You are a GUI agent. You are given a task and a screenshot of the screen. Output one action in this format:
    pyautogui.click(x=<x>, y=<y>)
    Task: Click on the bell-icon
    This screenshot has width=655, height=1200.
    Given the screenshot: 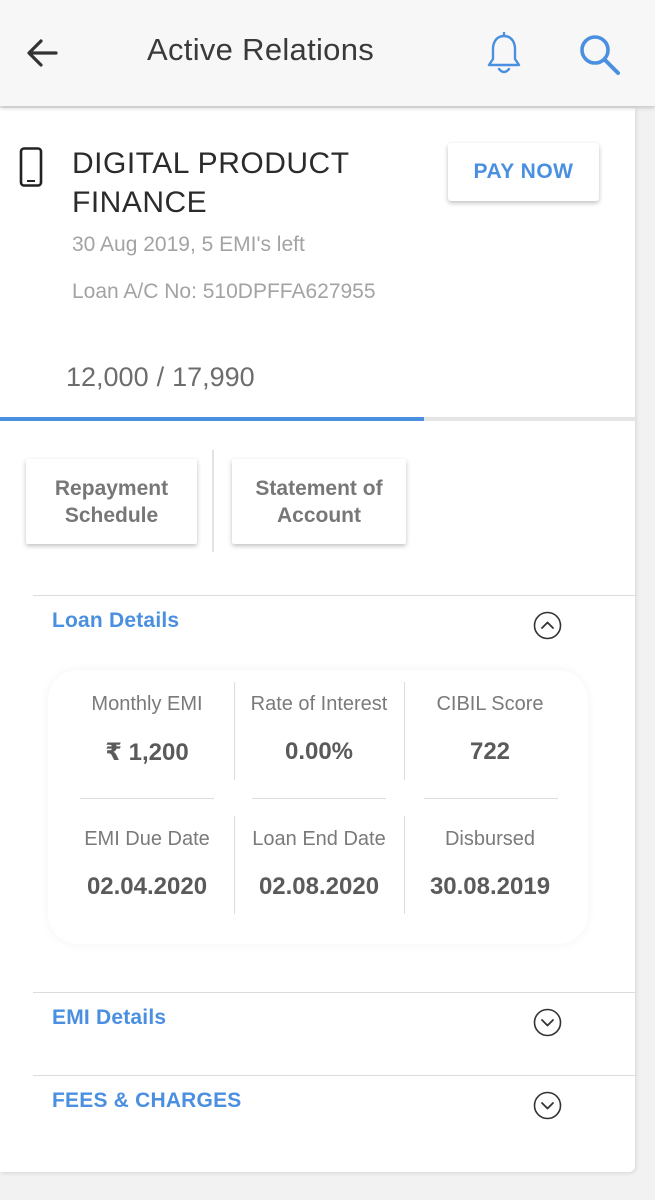 What is the action you would take?
    pyautogui.click(x=504, y=54)
    